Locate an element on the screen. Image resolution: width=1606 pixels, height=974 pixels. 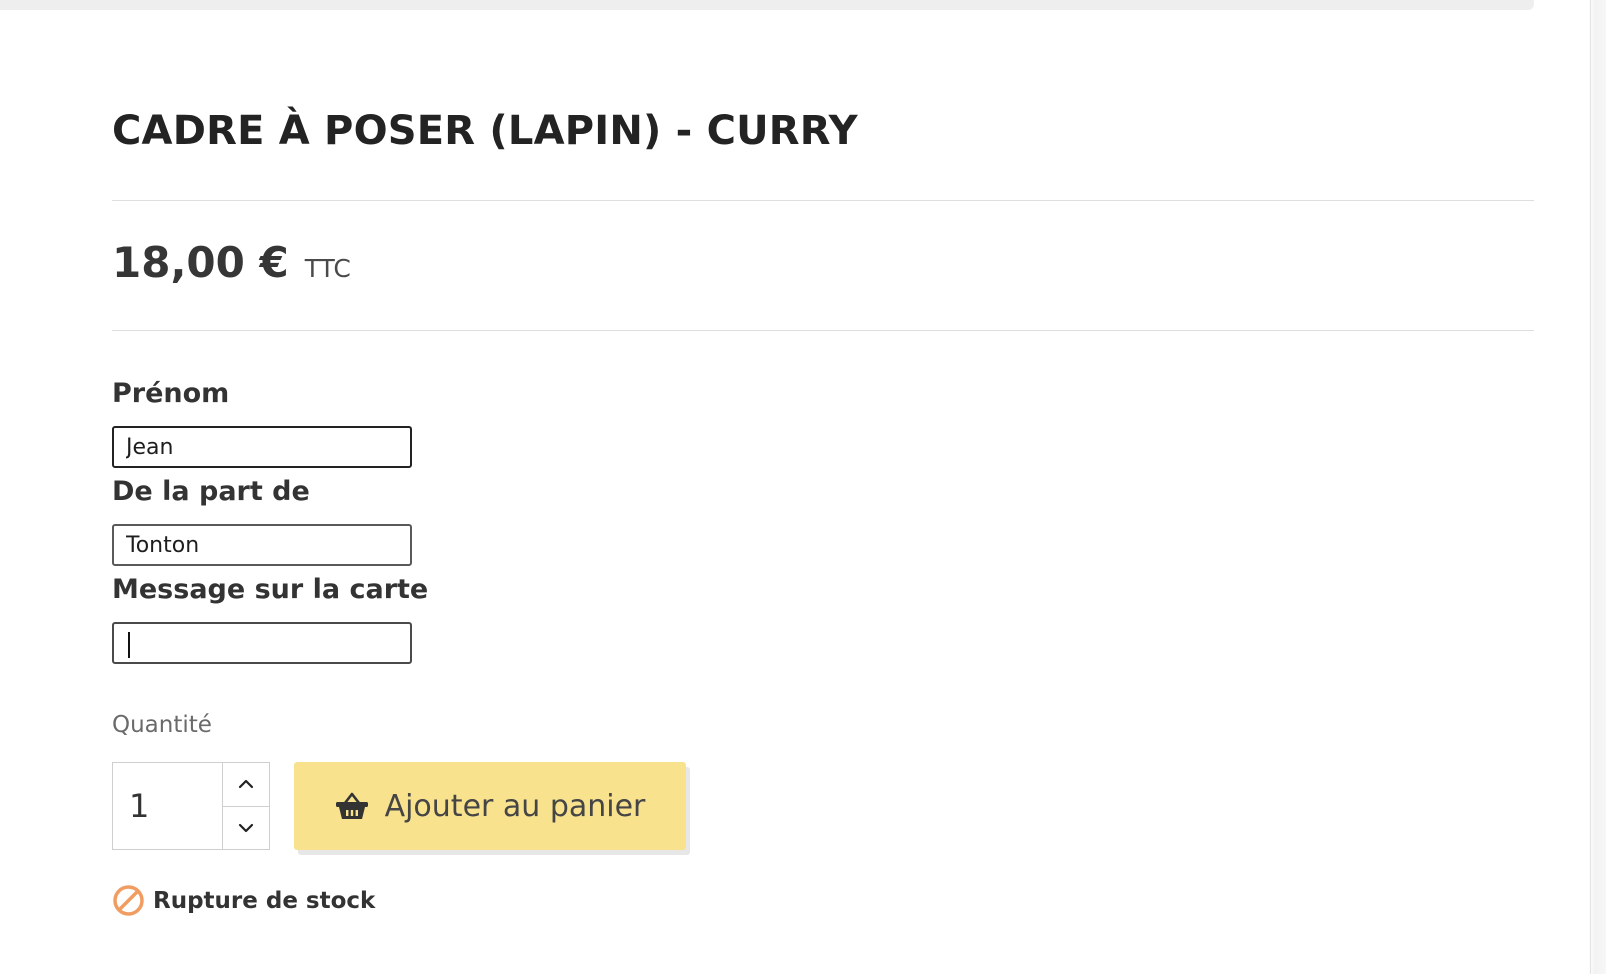
card-message-input is located at coordinates (262, 643).